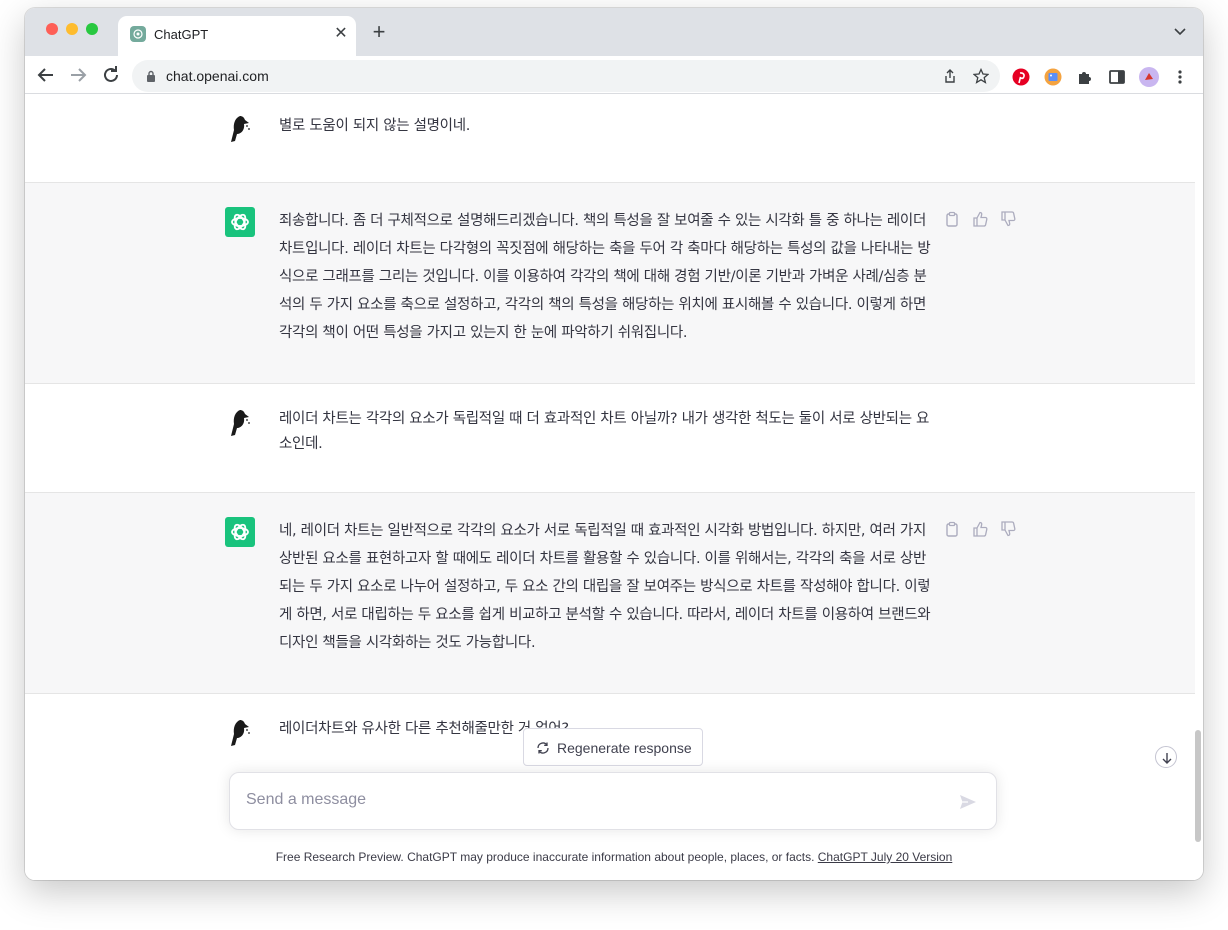 The image size is (1228, 930). What do you see at coordinates (237, 36) in the screenshot?
I see `tab-chatgpt: ChatGPT ✕` at bounding box center [237, 36].